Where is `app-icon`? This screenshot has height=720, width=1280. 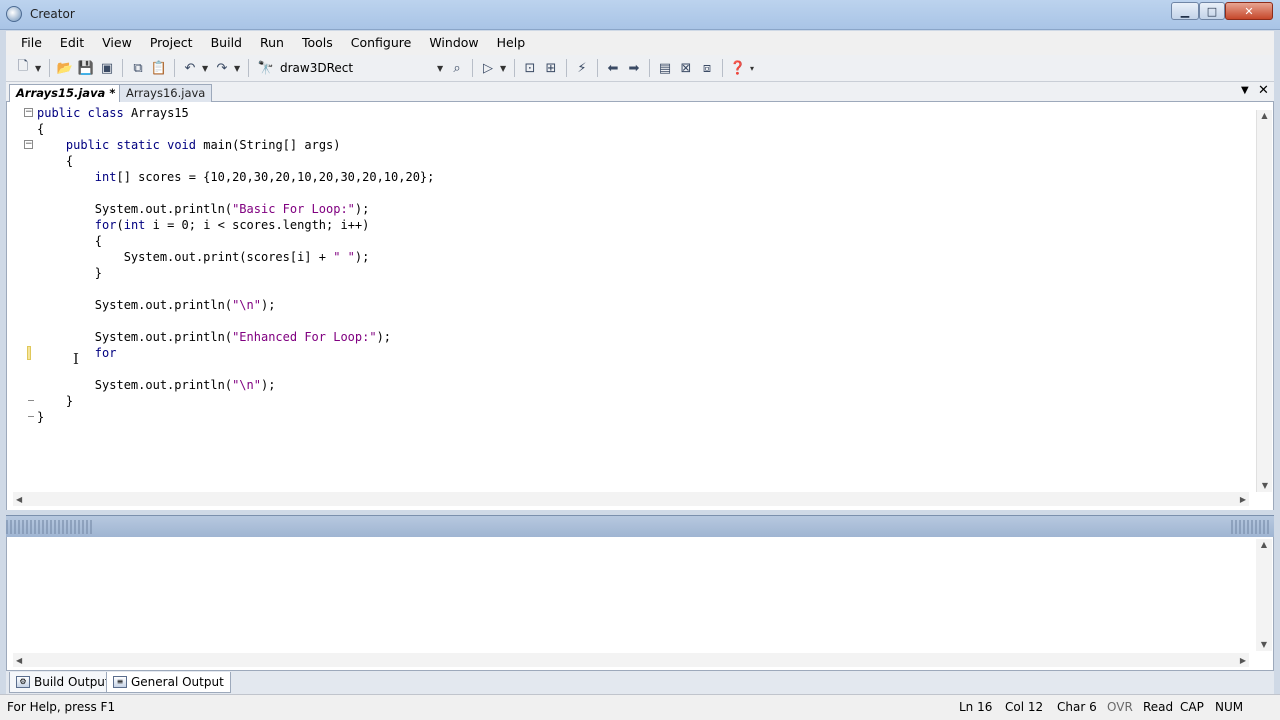
app-icon is located at coordinates (14, 14).